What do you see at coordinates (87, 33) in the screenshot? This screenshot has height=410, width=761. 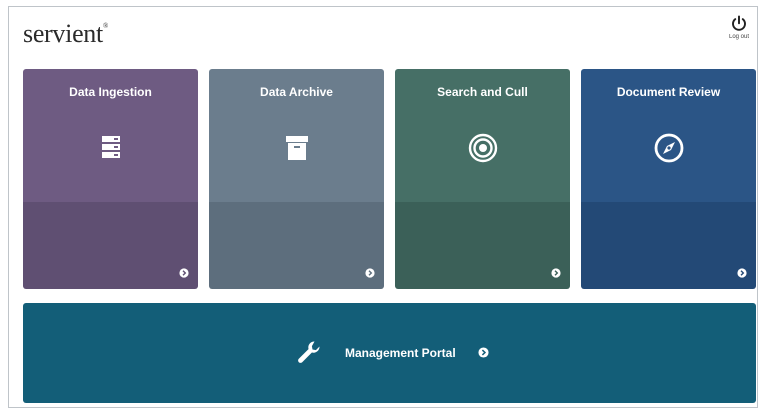 I see `logo-text-suffix: ent` at bounding box center [87, 33].